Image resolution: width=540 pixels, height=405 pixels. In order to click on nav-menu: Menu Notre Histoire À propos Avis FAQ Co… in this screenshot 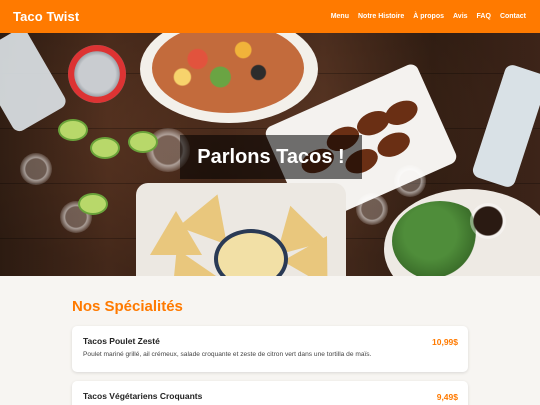, I will do `click(428, 16)`.